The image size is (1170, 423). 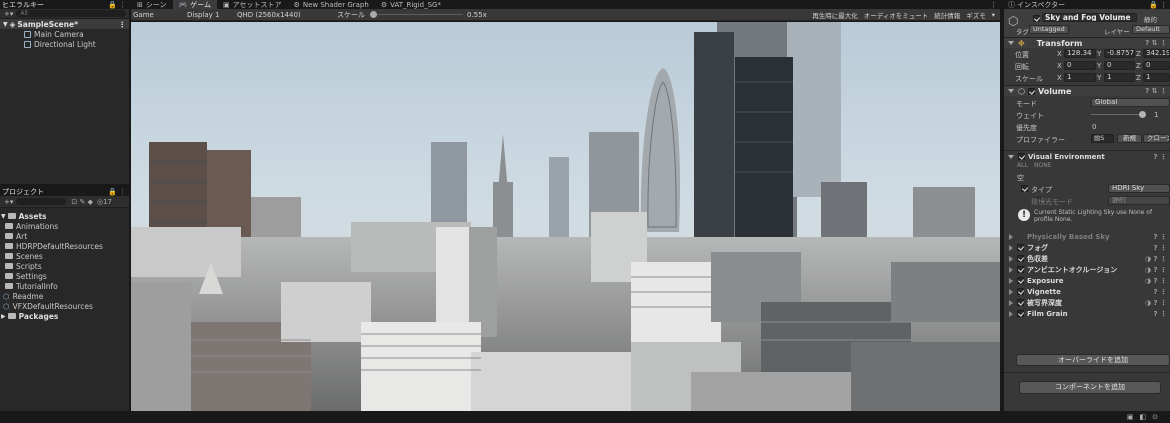 I want to click on sky-type-dropdown: HDRI Sky, so click(x=1139, y=188).